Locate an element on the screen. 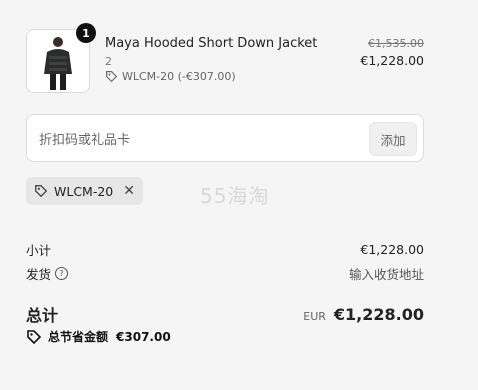 This screenshot has height=390, width=478. product-quantity: 2 is located at coordinates (108, 61).